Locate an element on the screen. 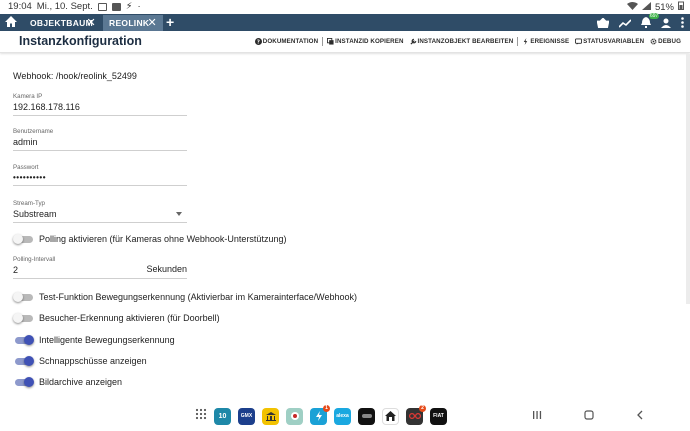 This screenshot has width=690, height=431. toggle-label: Bildarchive anzeigen is located at coordinates (81, 382).